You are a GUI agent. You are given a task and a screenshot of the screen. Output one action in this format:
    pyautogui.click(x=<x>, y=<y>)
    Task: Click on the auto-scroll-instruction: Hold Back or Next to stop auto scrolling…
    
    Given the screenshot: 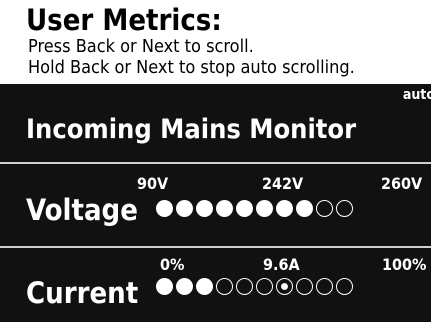 What is the action you would take?
    pyautogui.click(x=191, y=67)
    